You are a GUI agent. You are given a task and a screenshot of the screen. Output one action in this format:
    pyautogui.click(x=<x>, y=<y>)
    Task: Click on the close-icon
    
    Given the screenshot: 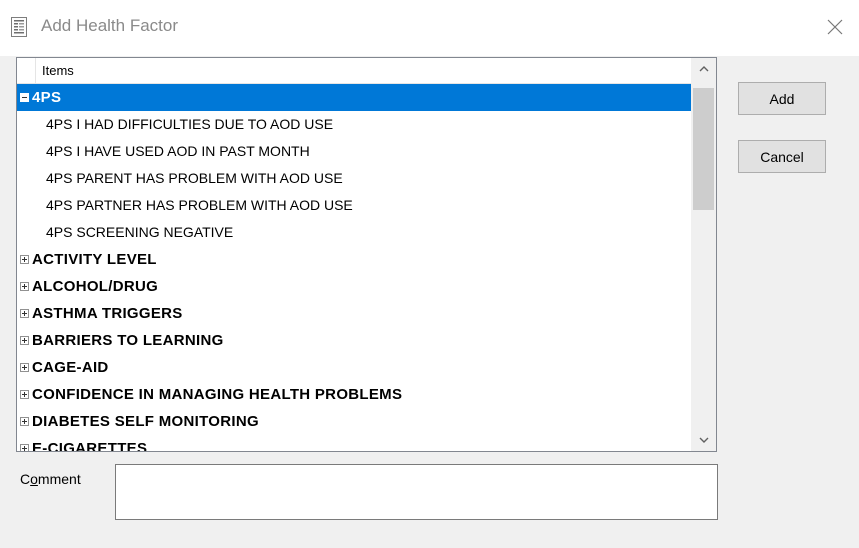 What is the action you would take?
    pyautogui.click(x=835, y=27)
    